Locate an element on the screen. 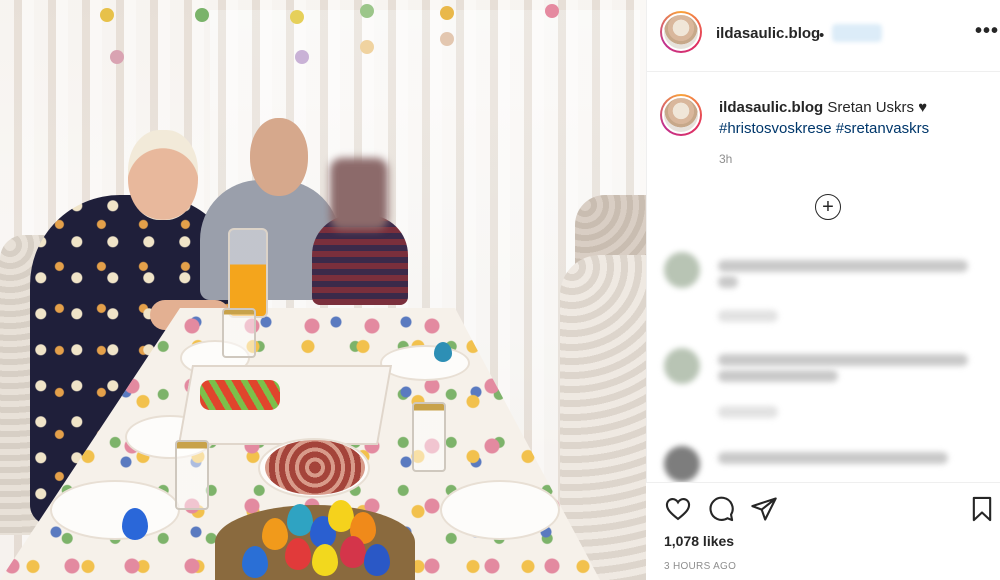  plus-circle-icon: + is located at coordinates (828, 207).